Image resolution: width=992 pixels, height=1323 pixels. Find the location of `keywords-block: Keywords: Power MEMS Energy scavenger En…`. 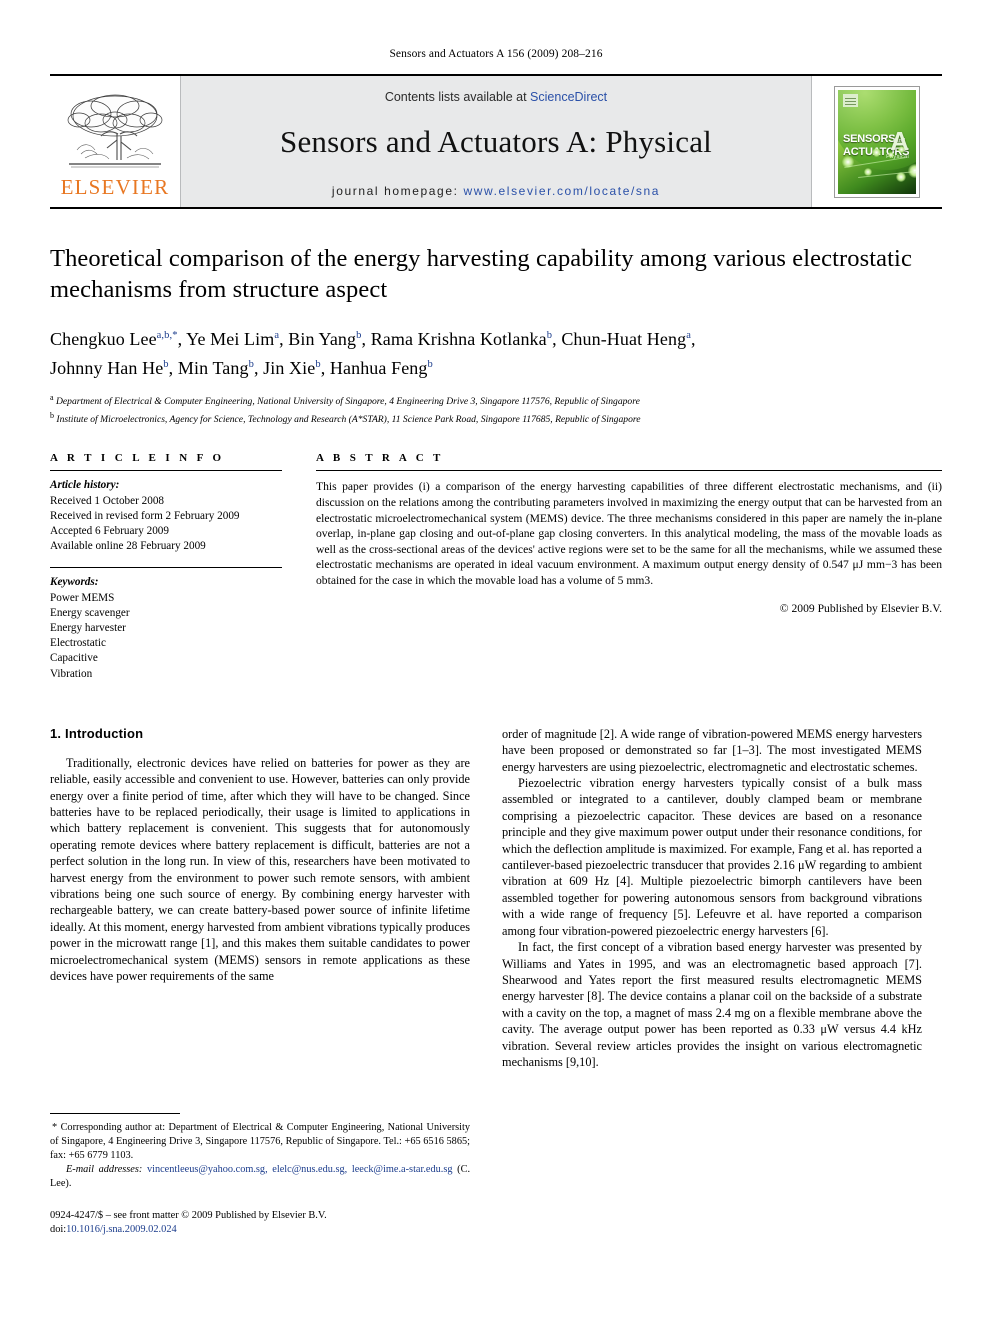

keywords-block: Keywords: Power MEMS Energy scavenger En… is located at coordinates (166, 624).